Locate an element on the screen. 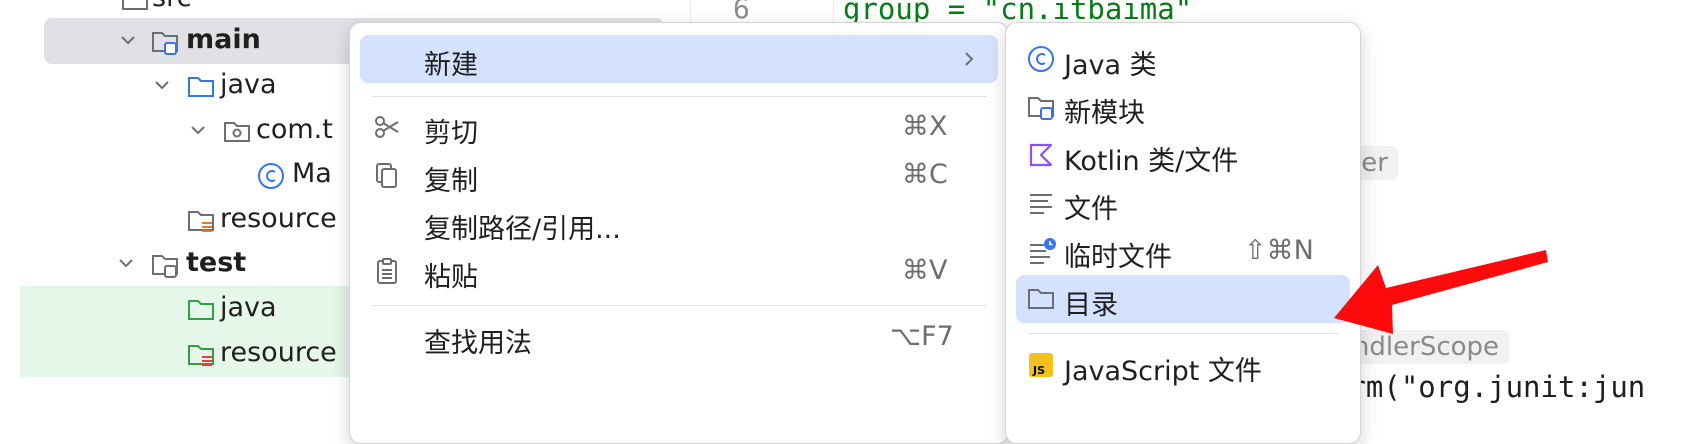  file-text-icon is located at coordinates (1041, 204).